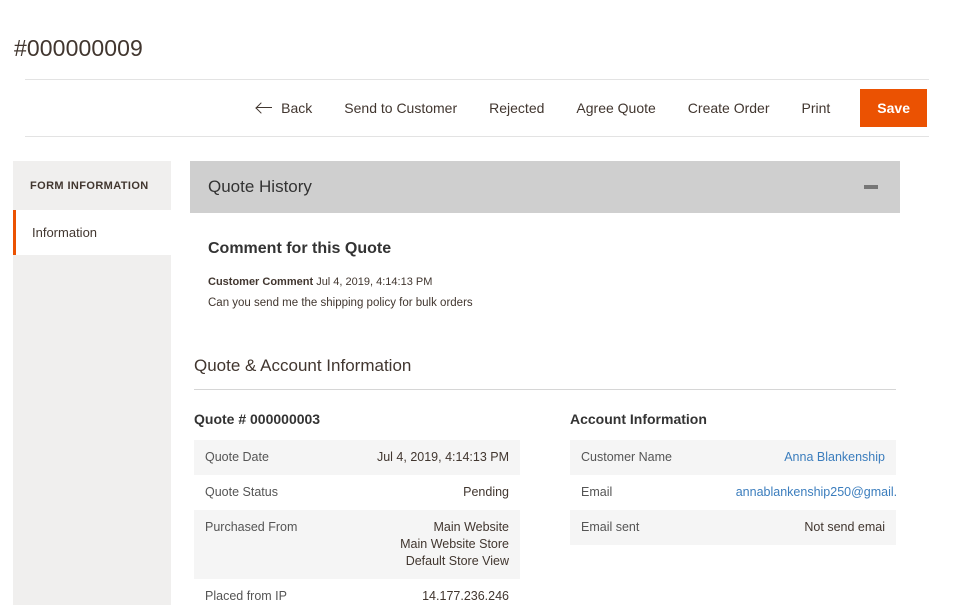  I want to click on minus-icon, so click(871, 186).